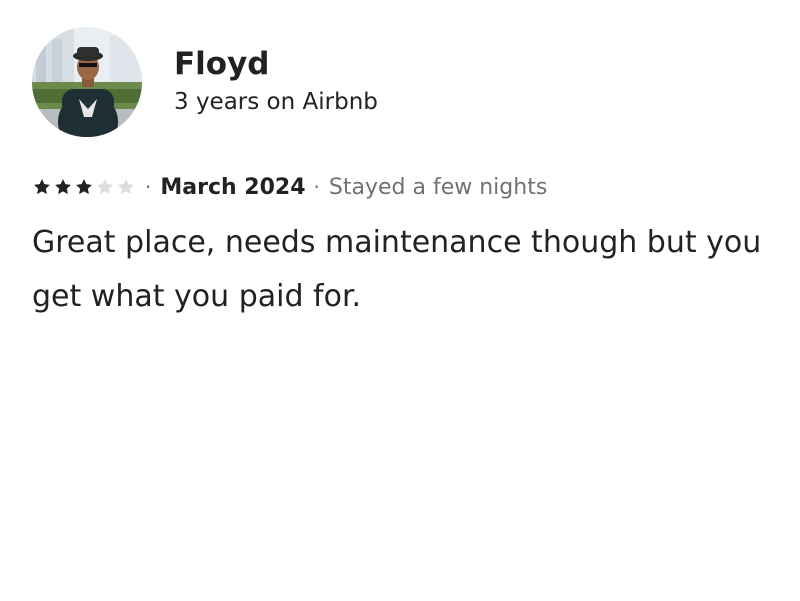 The height and width of the screenshot is (601, 800). What do you see at coordinates (233, 187) in the screenshot?
I see `review-date: March 2024` at bounding box center [233, 187].